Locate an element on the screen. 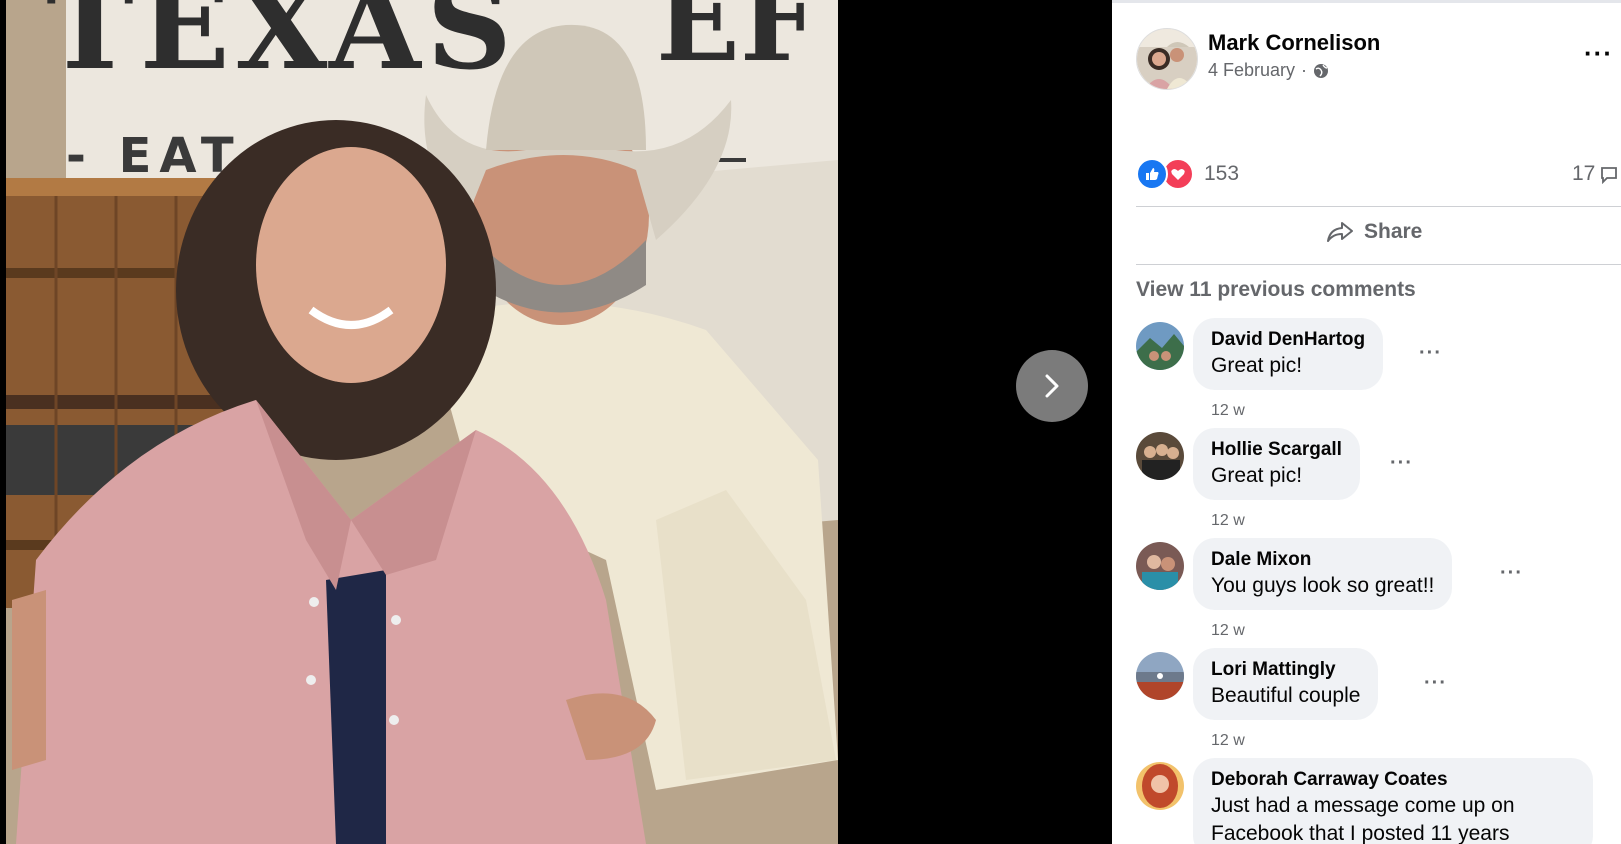 The height and width of the screenshot is (844, 1621). commenter-name-link: Hollie Scargall is located at coordinates (1276, 450).